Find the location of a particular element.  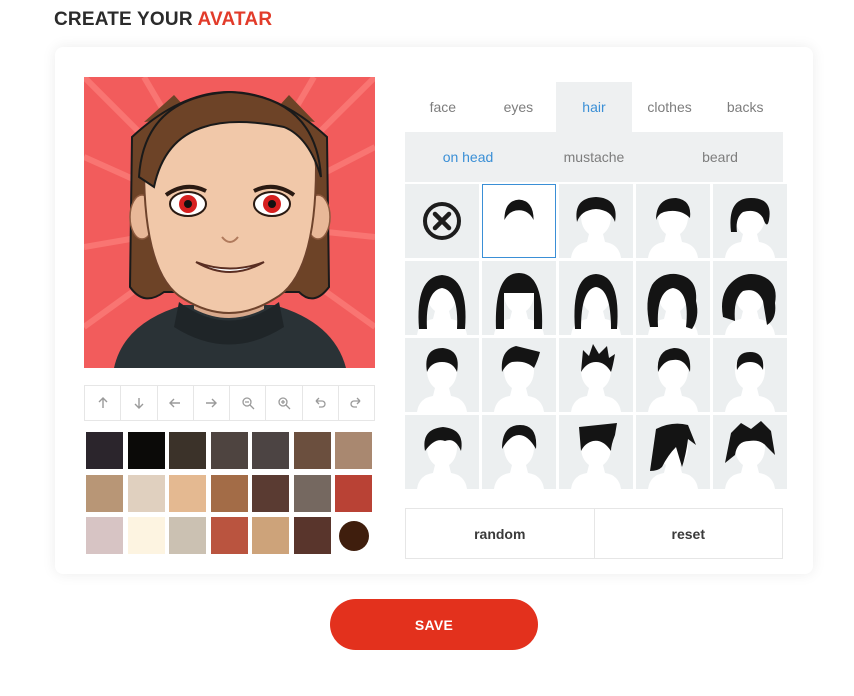

remove-icon is located at coordinates (442, 221).